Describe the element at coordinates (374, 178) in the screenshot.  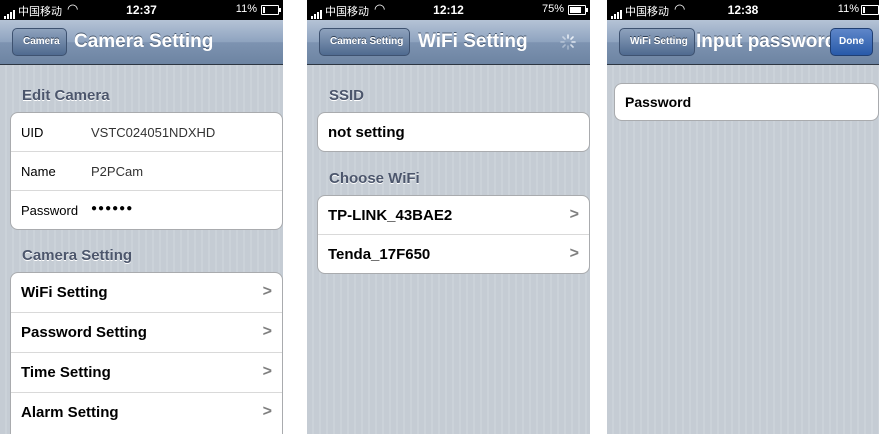
I see `section-header-choose-wifi: Choose WiFi` at that location.